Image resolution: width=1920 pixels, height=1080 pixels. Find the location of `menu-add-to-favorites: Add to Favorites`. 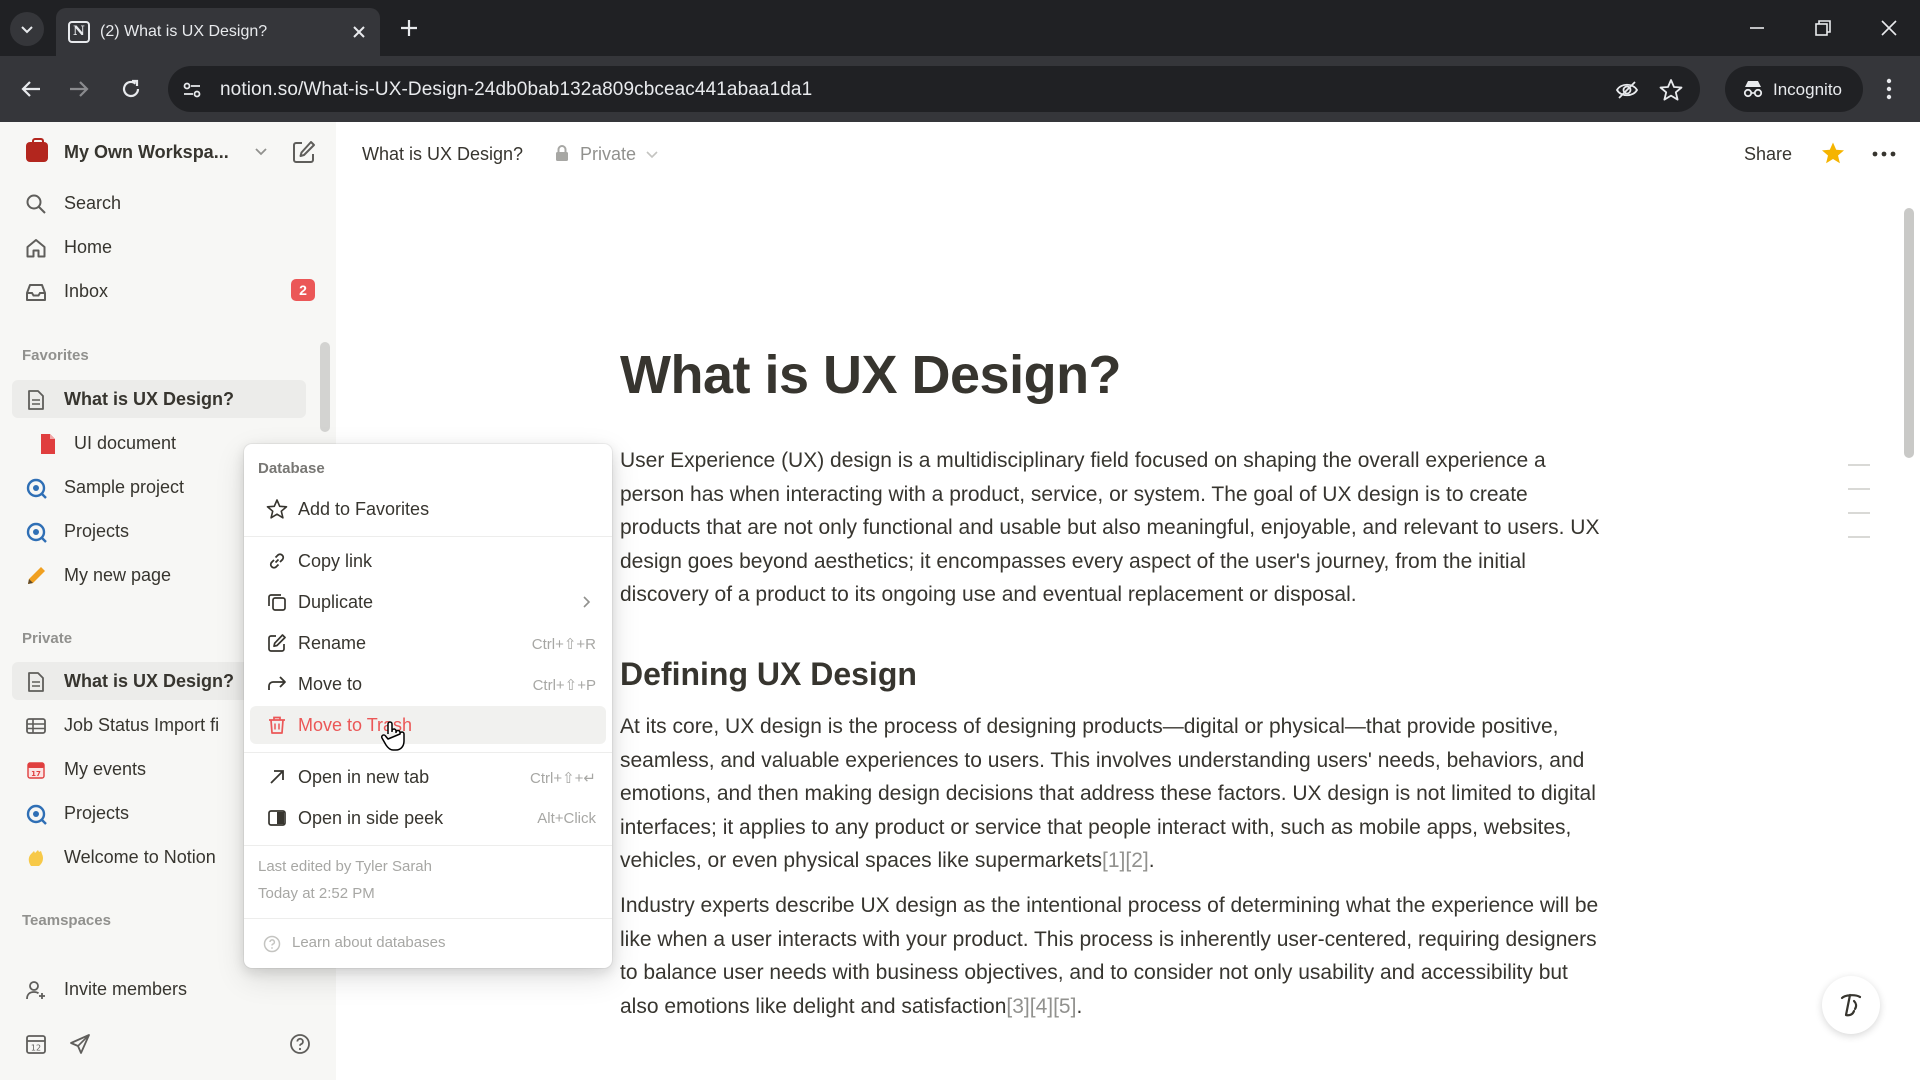

menu-add-to-favorites: Add to Favorites is located at coordinates (428, 509).